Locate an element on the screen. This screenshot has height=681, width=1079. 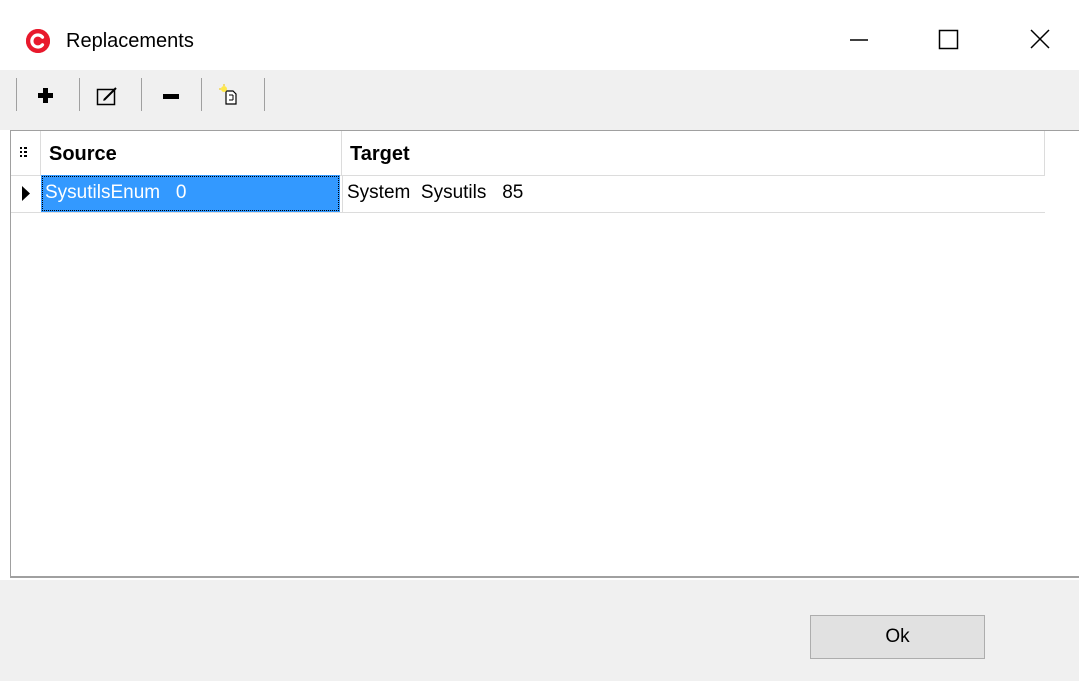
maximize-icon is located at coordinates (948, 39).